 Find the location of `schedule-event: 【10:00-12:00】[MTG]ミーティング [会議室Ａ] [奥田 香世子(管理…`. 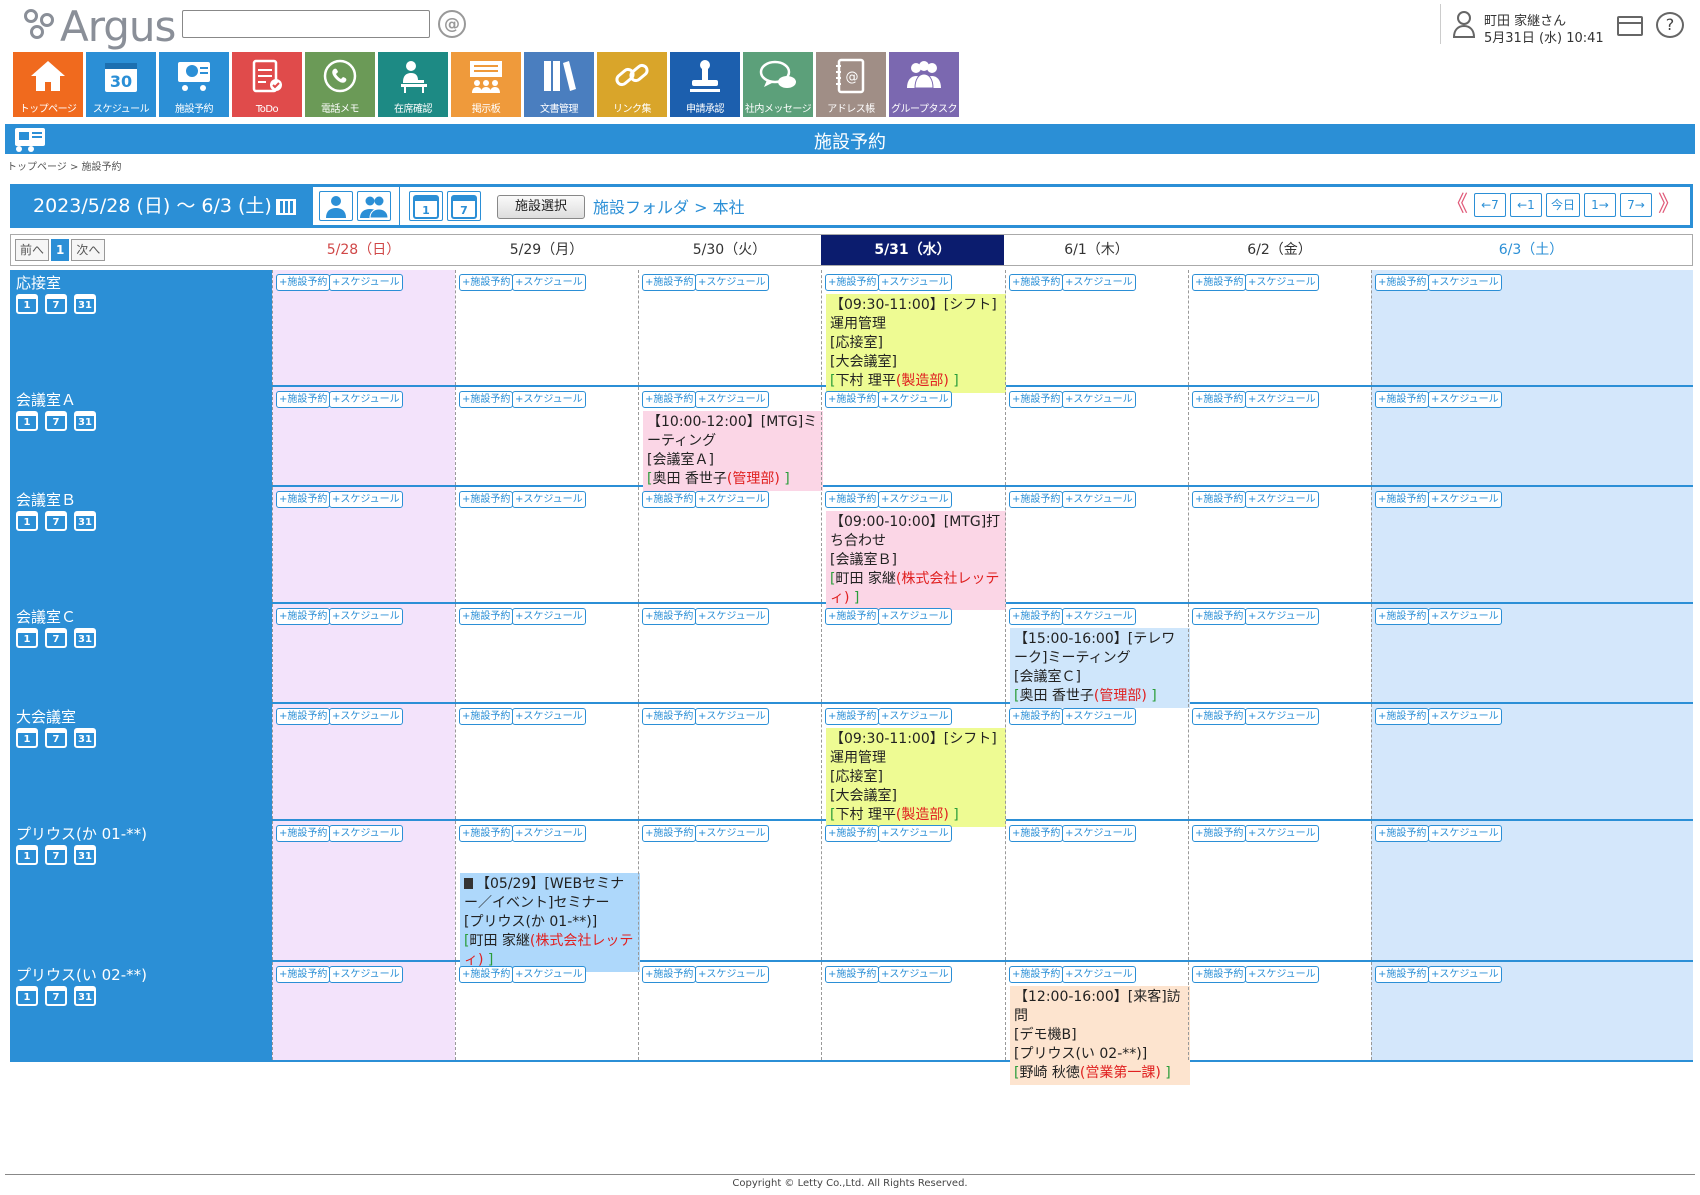

schedule-event: 【10:00-12:00】[MTG]ミーティング [会議室Ａ] [奥田 香世子(管理… is located at coordinates (733, 451).